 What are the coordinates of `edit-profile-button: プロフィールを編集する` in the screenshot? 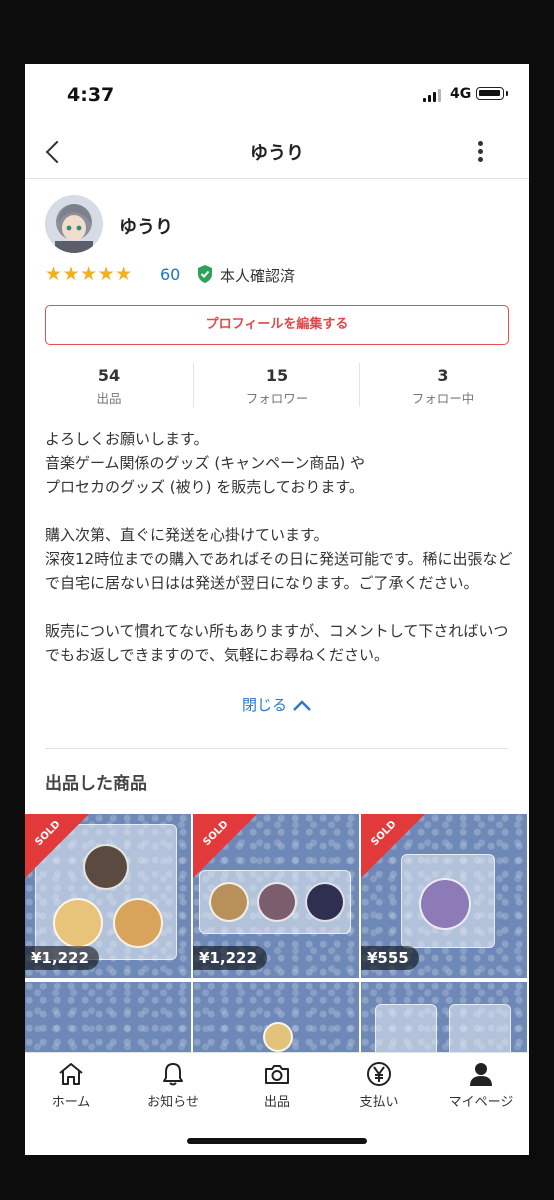 It's located at (277, 325).